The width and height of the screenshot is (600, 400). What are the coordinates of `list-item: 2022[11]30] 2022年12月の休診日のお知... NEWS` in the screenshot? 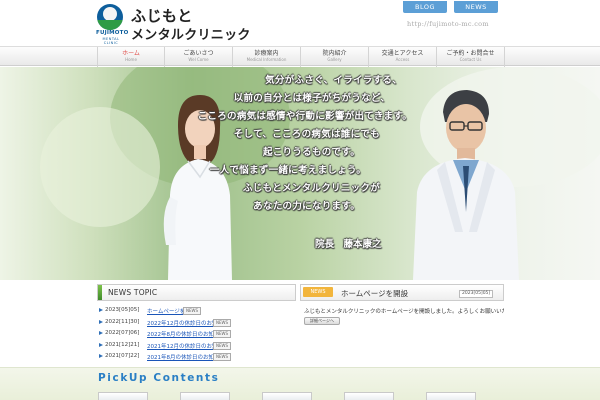 It's located at (197, 323).